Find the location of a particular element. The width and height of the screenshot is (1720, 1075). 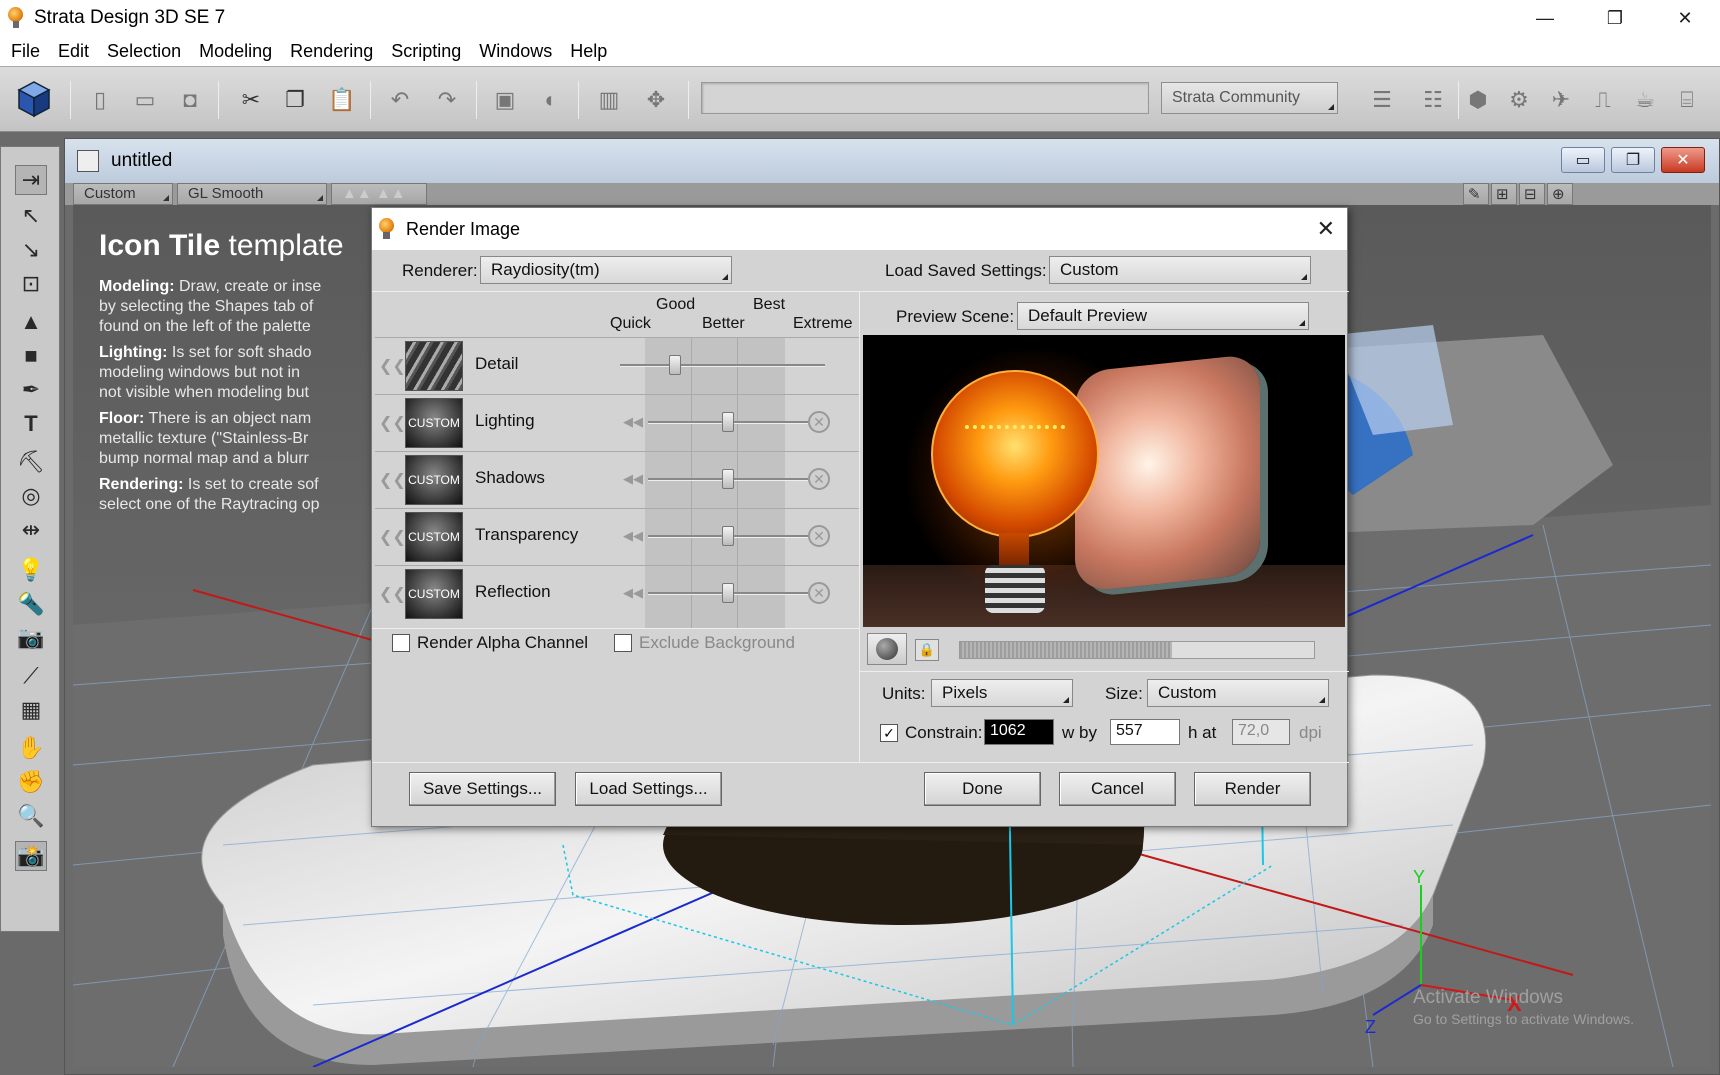

zoom-icon: 🔍 is located at coordinates (31, 816).